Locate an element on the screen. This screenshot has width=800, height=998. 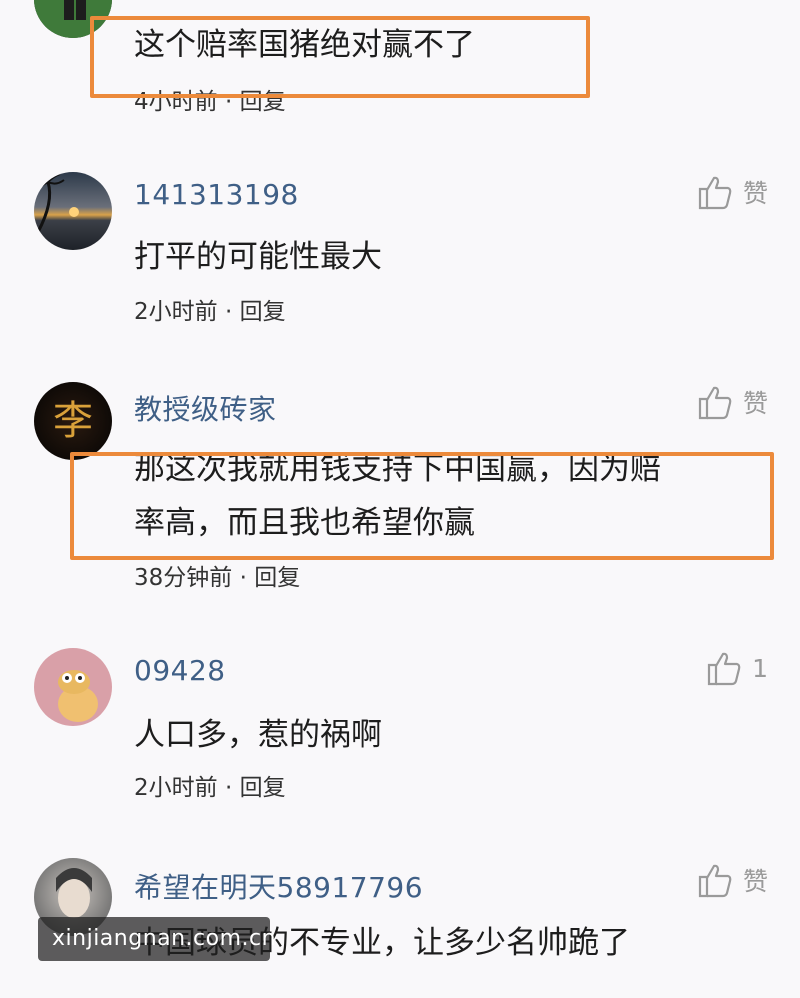
avatar: 李 is located at coordinates (73, 421).